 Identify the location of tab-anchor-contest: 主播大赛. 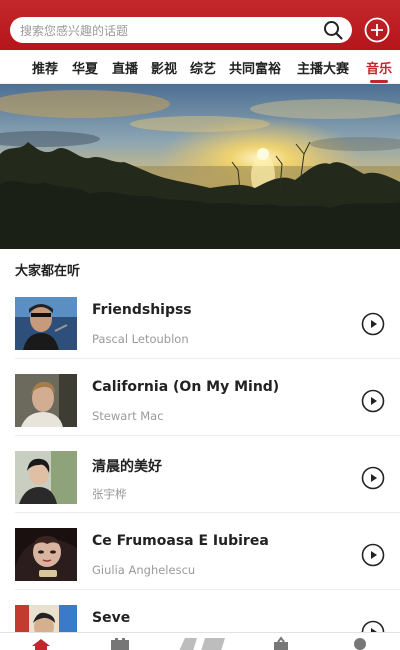
(323, 67).